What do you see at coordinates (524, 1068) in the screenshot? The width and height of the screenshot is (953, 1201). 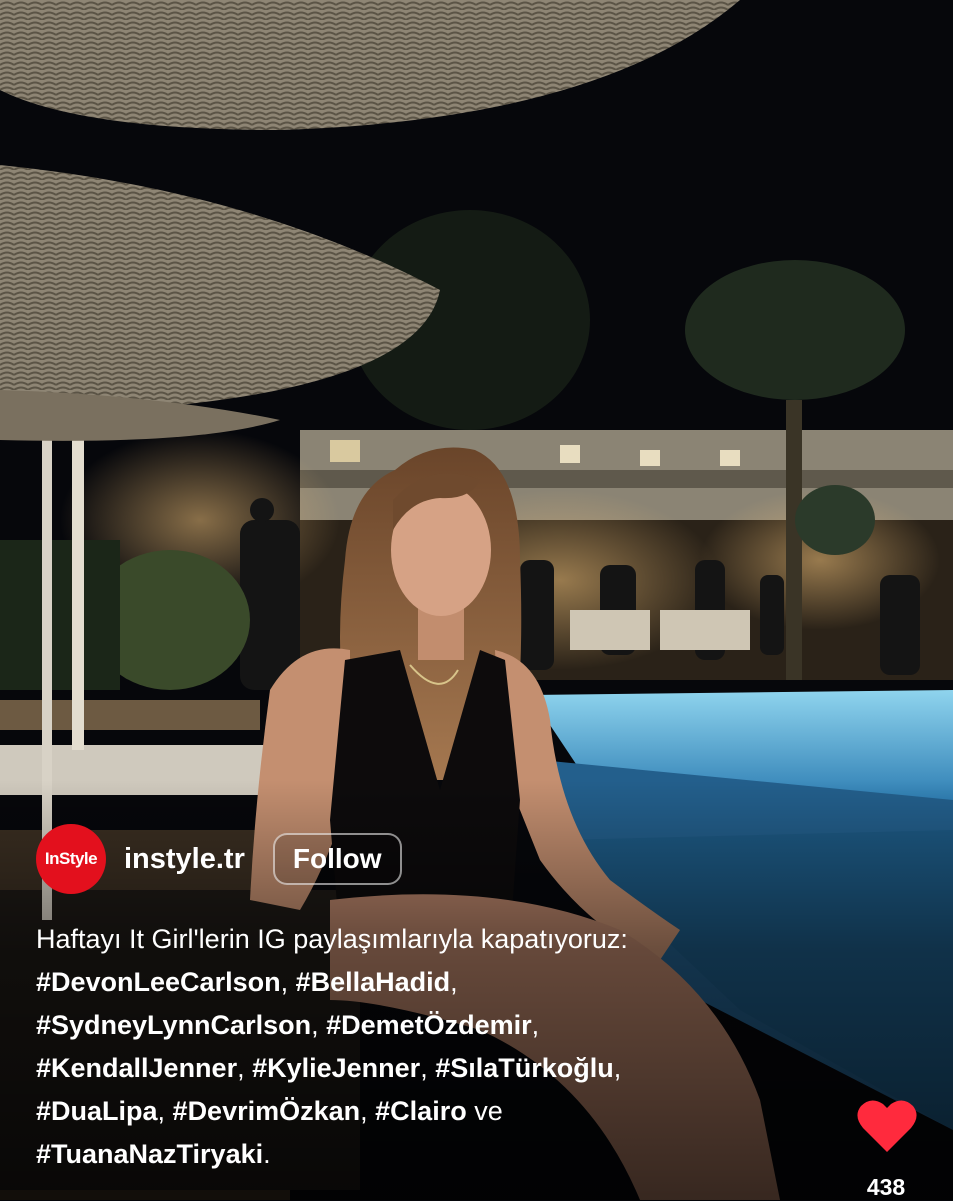 I see `hashtag: #SılaTürkoğlu` at bounding box center [524, 1068].